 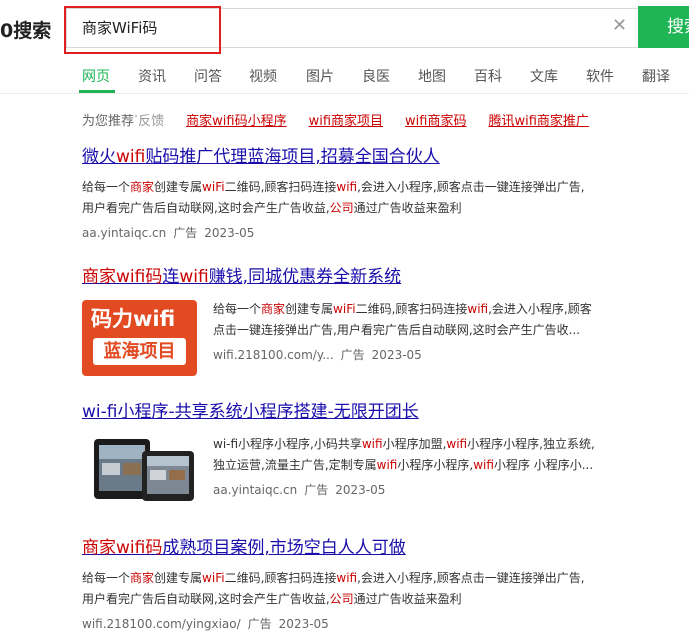 I want to click on tab-baike: 百科, so click(x=502, y=79).